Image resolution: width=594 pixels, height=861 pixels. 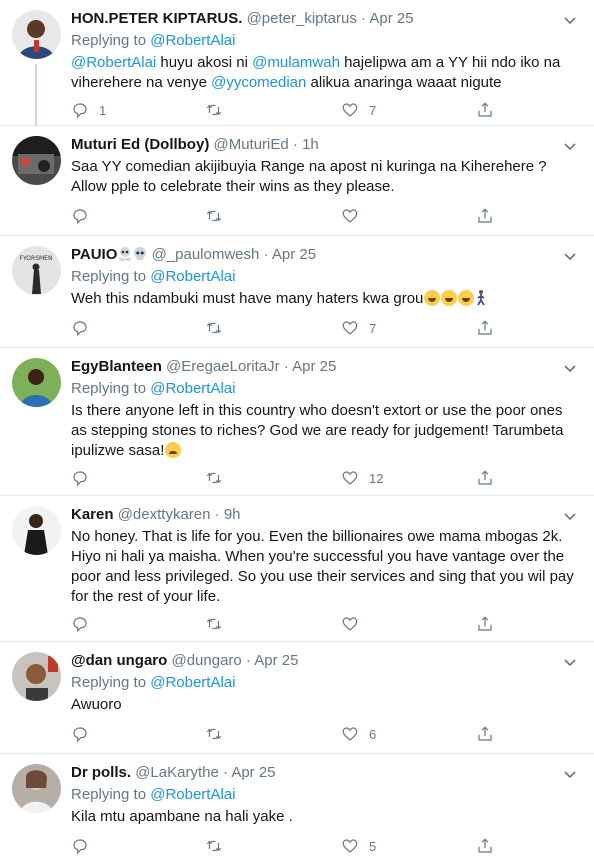 I want to click on display-name: Dr polls., so click(x=101, y=772).